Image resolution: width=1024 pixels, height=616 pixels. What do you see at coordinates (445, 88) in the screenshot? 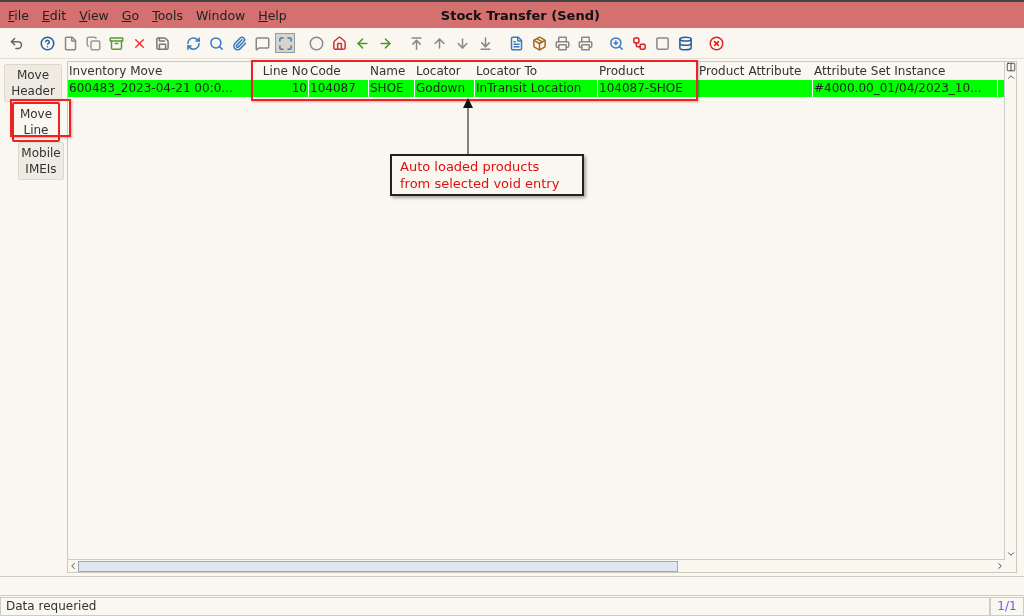
I see `table-cell: Godown` at bounding box center [445, 88].